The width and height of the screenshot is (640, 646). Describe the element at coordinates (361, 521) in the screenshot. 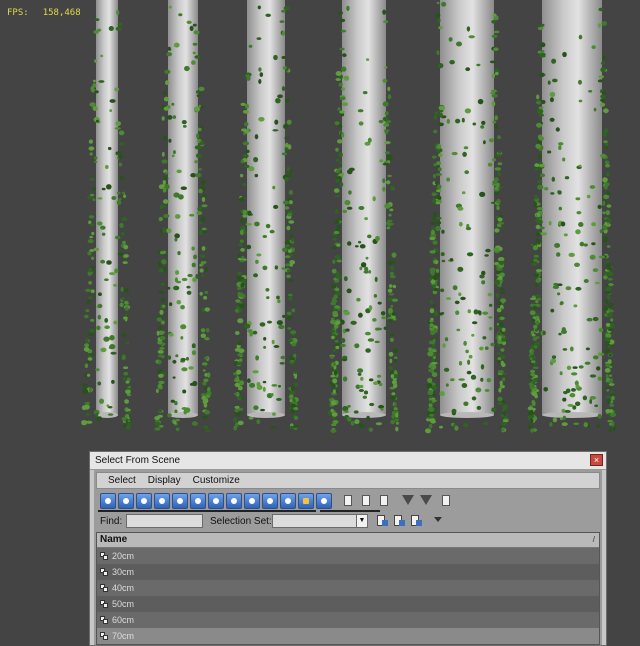

I see `chevron-down-icon: ▼` at that location.